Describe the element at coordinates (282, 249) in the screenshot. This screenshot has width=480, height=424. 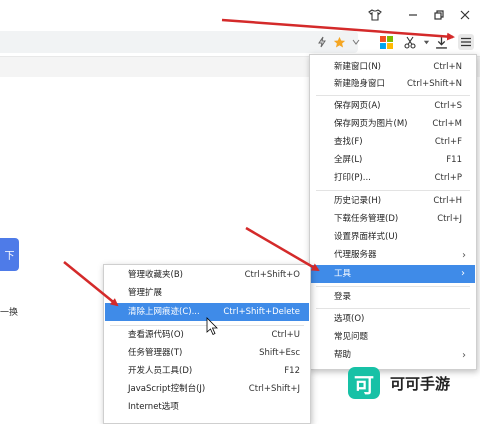
I see `arrow-to-tools` at that location.